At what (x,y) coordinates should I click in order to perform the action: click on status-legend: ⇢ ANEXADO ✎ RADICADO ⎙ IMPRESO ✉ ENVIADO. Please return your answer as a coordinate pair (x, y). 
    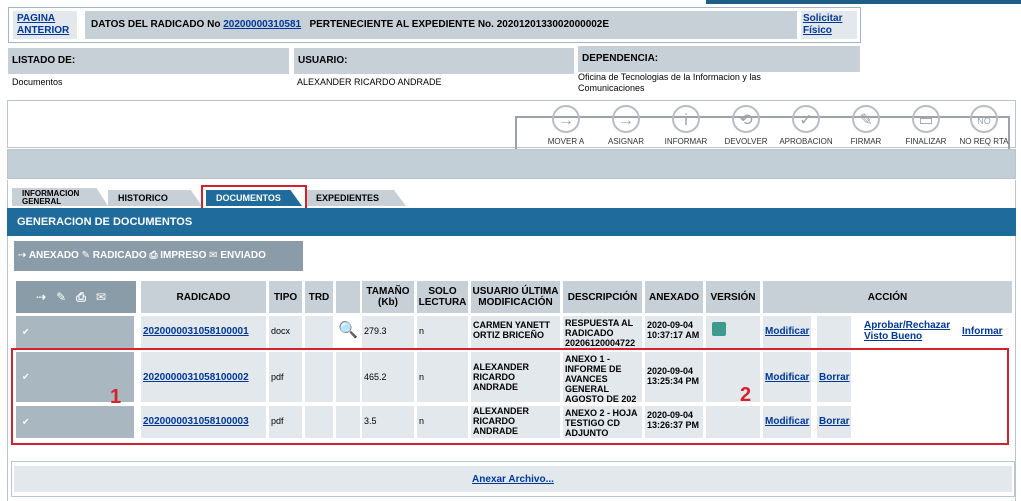
    Looking at the image, I should click on (158, 256).